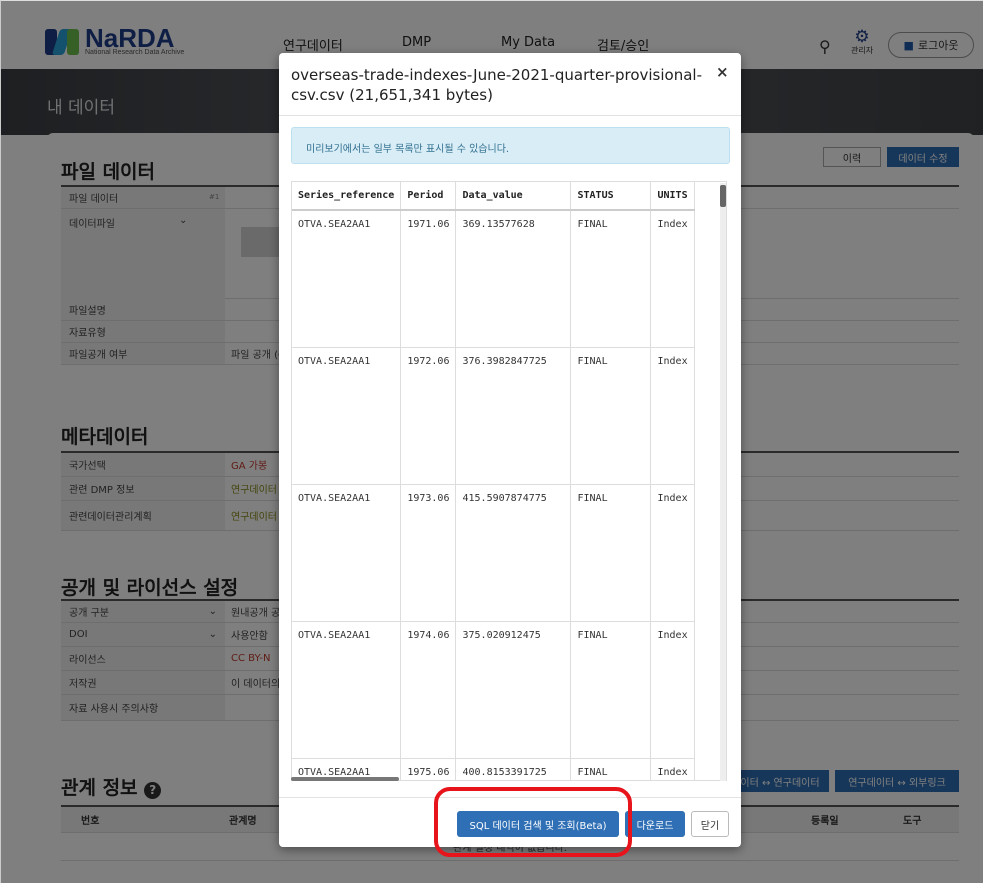  Describe the element at coordinates (533, 822) in the screenshot. I see `highlight-annotation` at that location.